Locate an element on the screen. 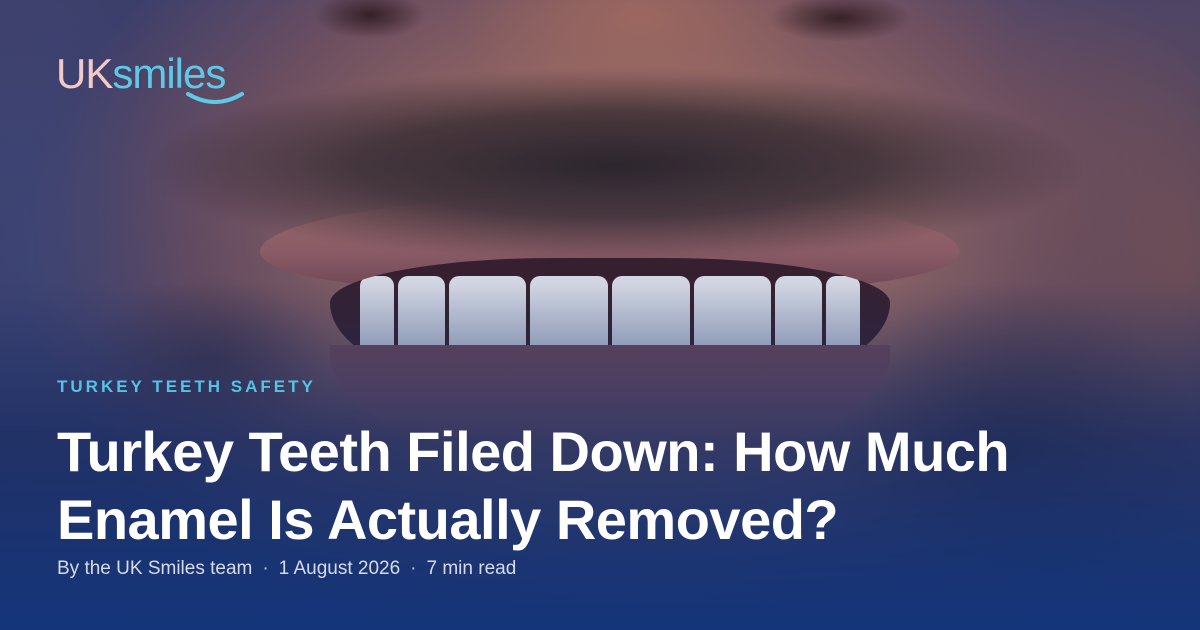 The height and width of the screenshot is (630, 1200). logo-uk-text: UK is located at coordinates (84, 73).